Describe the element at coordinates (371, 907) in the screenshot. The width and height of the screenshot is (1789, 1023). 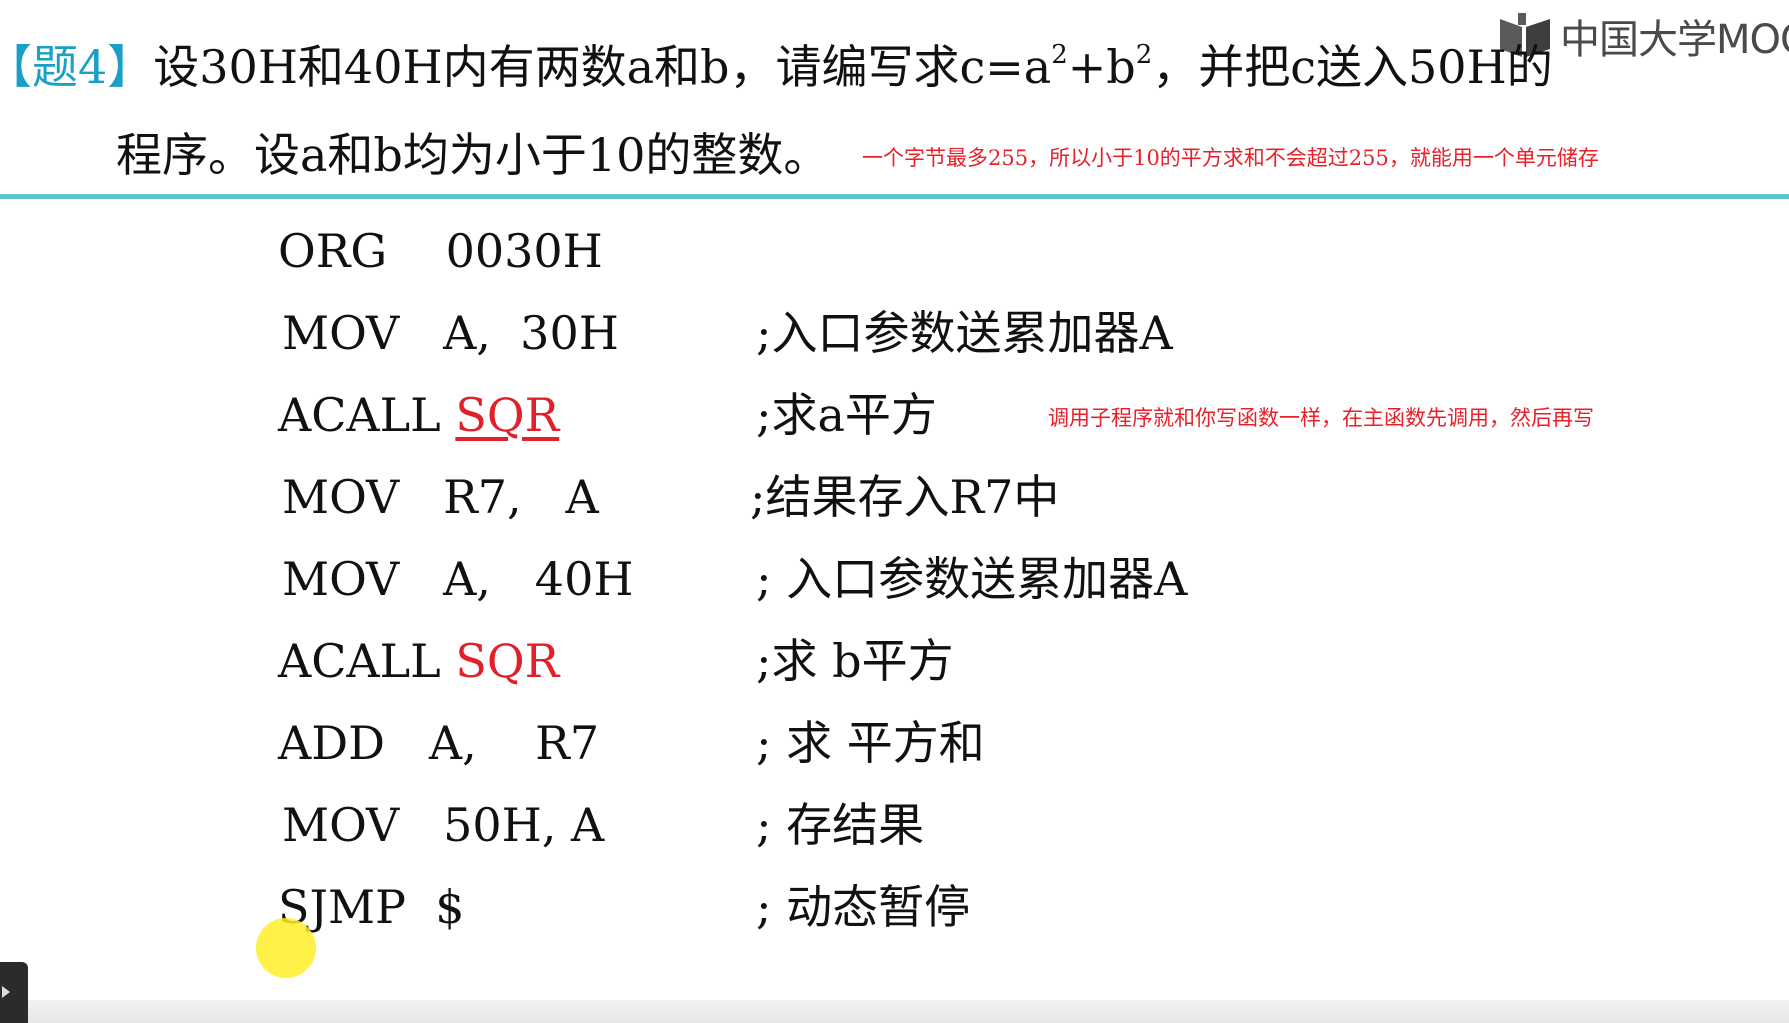
I see `instruction: SJMP $` at that location.